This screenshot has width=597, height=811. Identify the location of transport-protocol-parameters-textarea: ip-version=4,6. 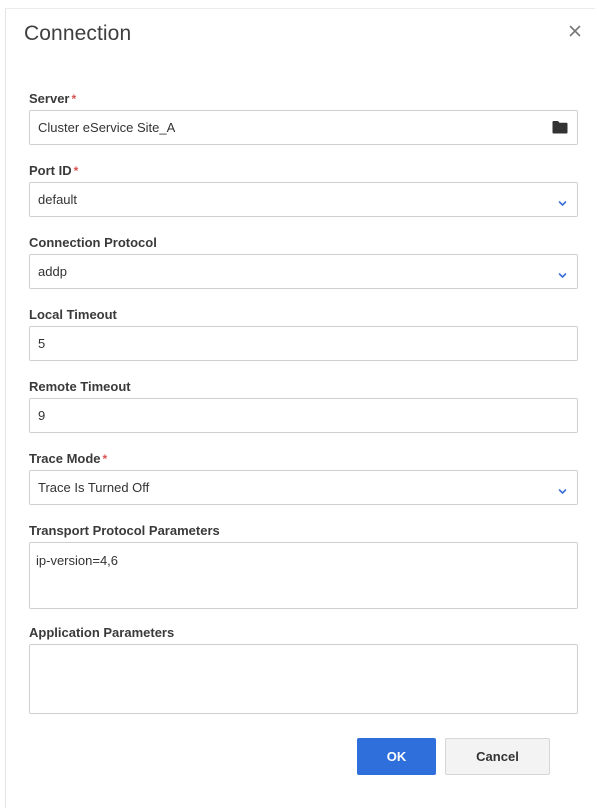
(303, 575).